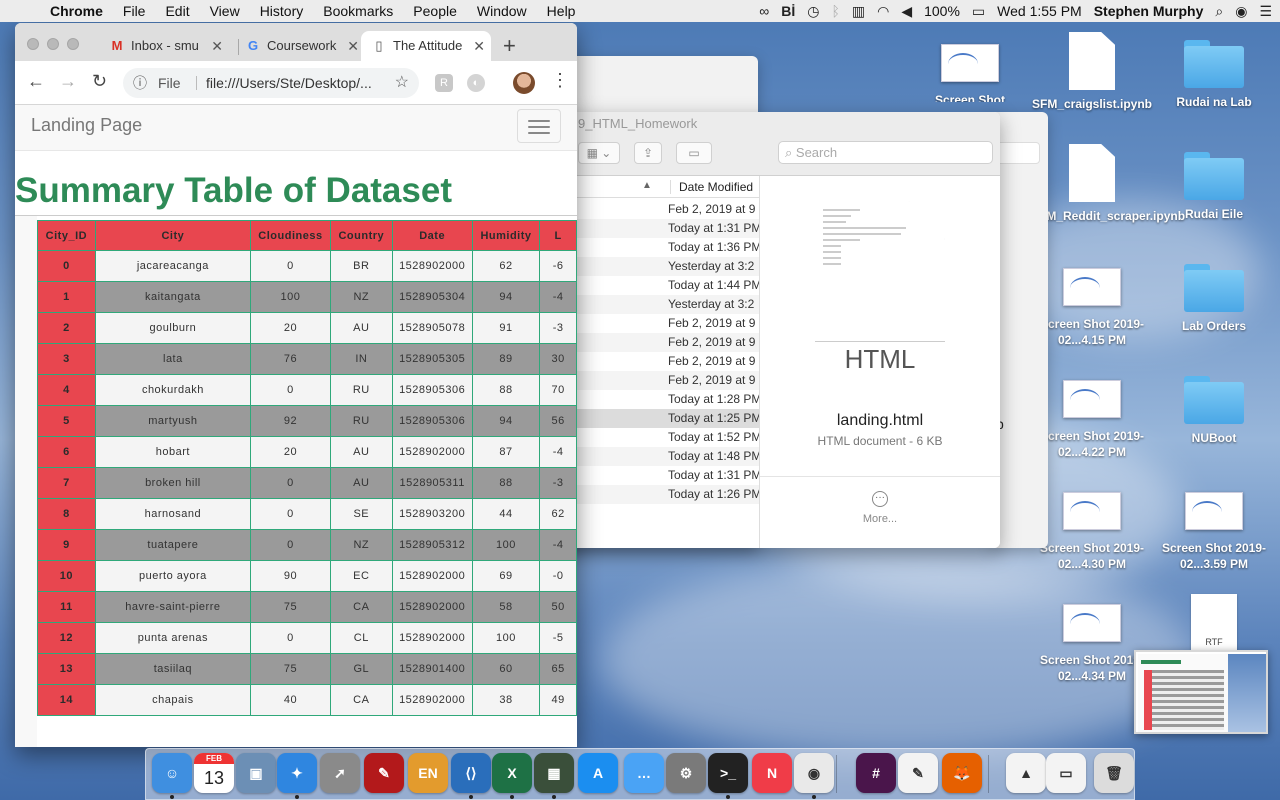  I want to click on siri-icon: ◉, so click(1241, 11).